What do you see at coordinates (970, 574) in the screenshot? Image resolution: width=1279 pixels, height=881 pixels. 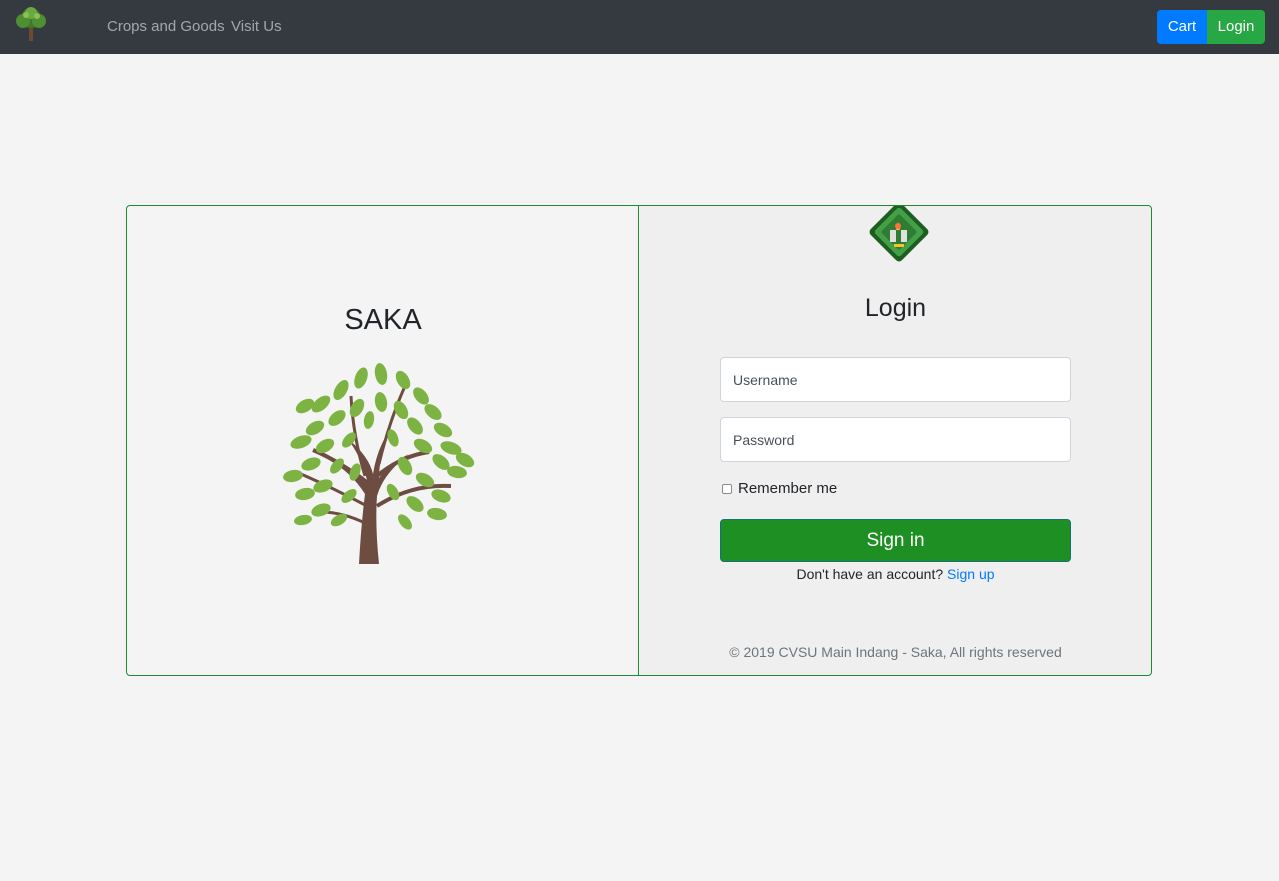 I see `sign-up-link: Sign up` at bounding box center [970, 574].